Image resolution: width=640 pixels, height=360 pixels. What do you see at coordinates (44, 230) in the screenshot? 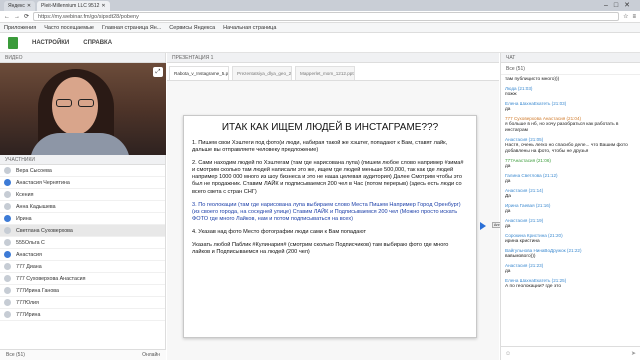
I see `participant-name: Светлана Суховерхова` at bounding box center [44, 230].